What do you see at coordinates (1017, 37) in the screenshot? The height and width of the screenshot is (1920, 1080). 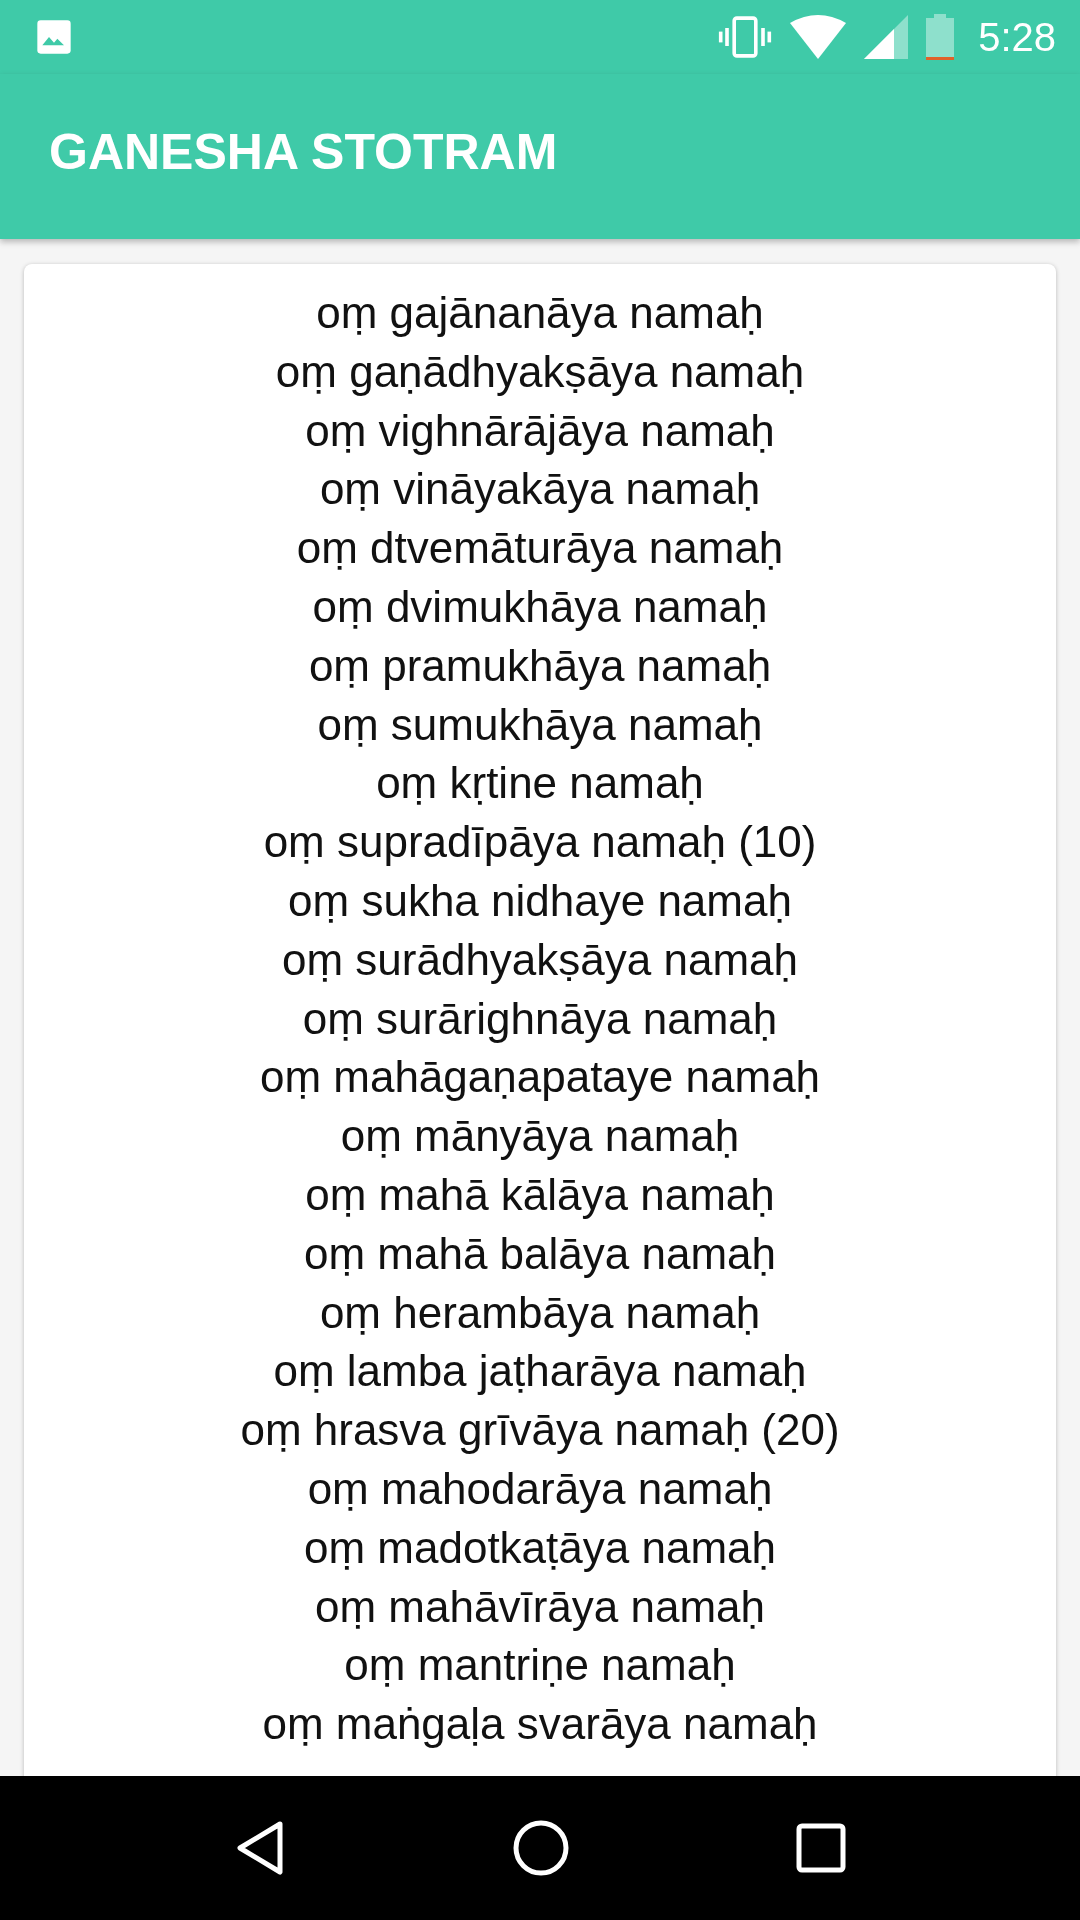 I see `status-time: 5:28` at bounding box center [1017, 37].